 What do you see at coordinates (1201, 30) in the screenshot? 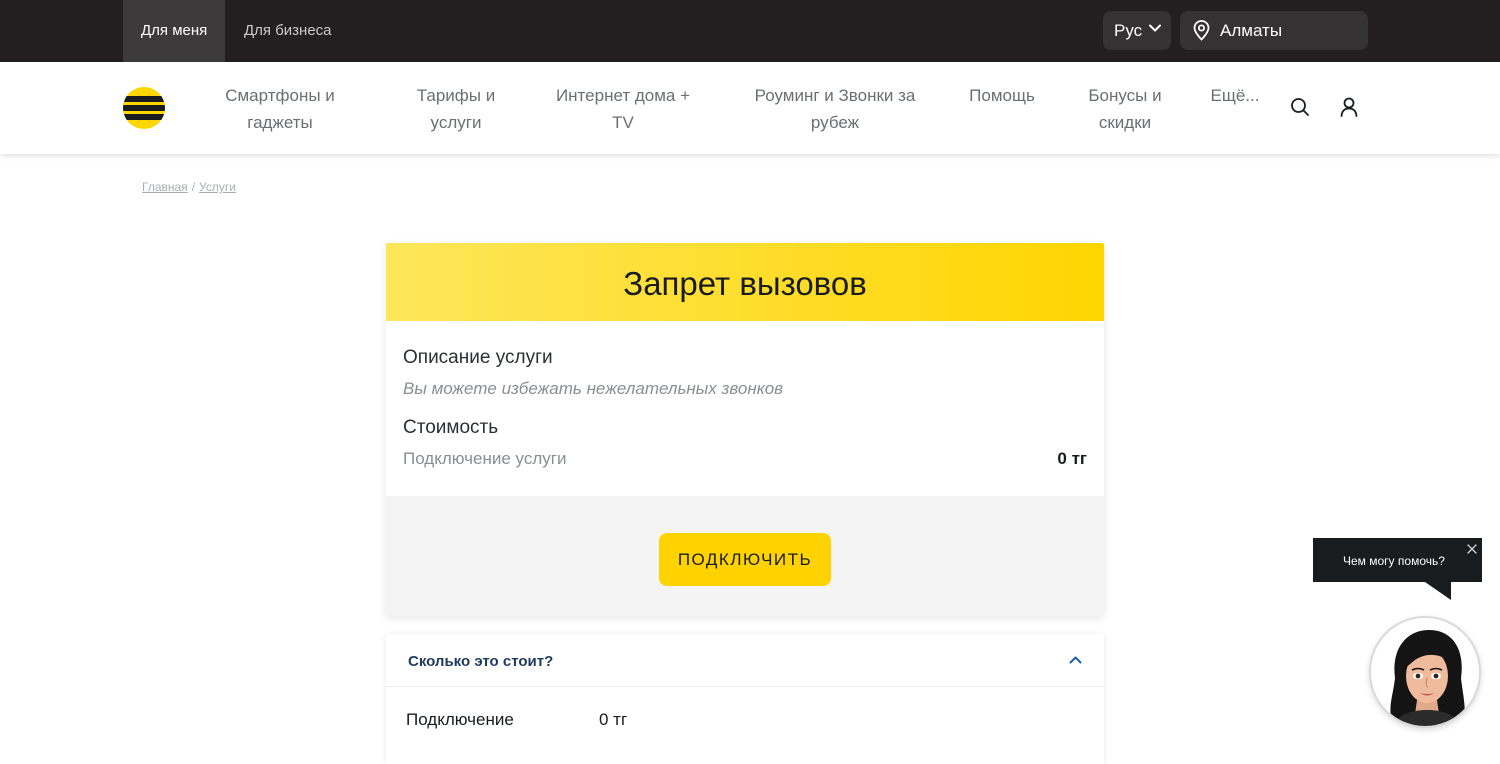
I see `location-pin-icon` at bounding box center [1201, 30].